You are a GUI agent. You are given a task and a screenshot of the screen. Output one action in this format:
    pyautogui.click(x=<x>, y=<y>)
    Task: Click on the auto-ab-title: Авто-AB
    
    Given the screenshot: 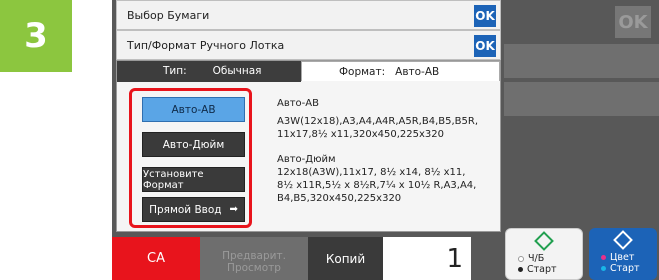 What is the action you would take?
    pyautogui.click(x=298, y=103)
    